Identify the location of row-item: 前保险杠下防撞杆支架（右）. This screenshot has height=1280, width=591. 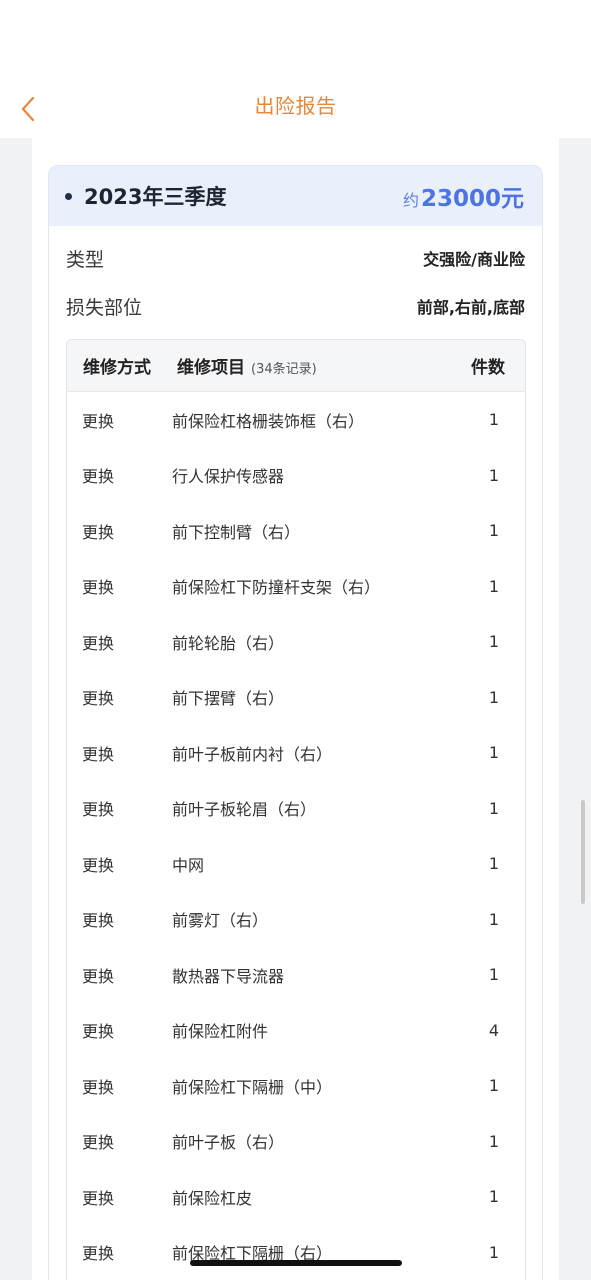
(276, 588).